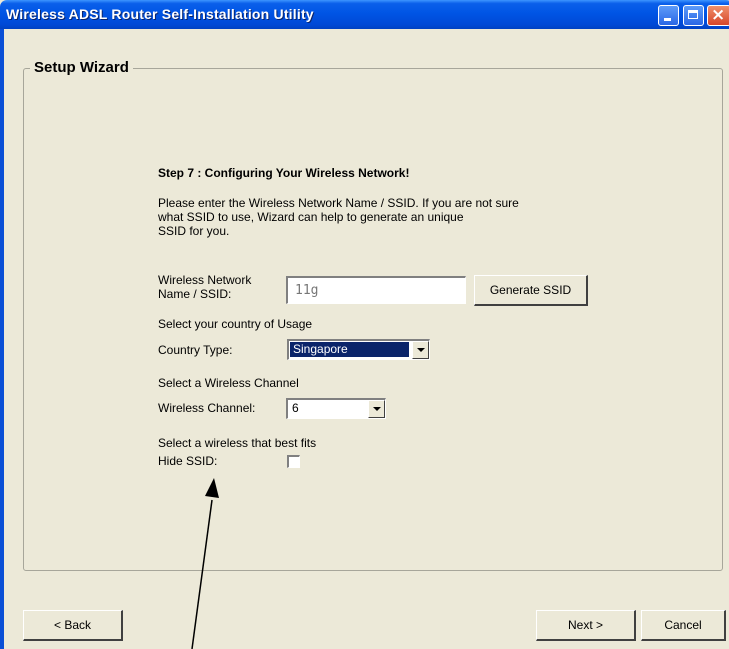 Image resolution: width=729 pixels, height=649 pixels. Describe the element at coordinates (295, 408) in the screenshot. I see `wireless-channel-value: 6` at that location.